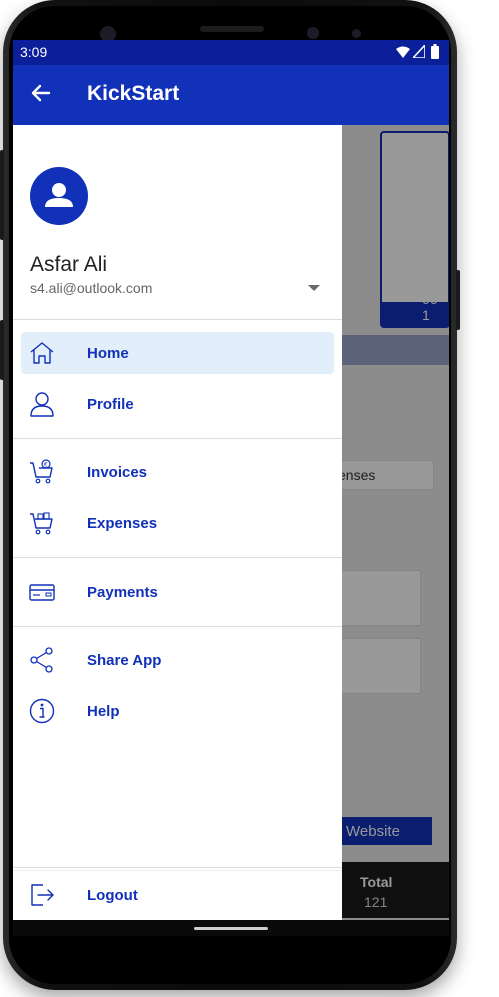 Image resolution: width=499 pixels, height=997 pixels. What do you see at coordinates (435, 51) in the screenshot?
I see `battery-icon` at bounding box center [435, 51].